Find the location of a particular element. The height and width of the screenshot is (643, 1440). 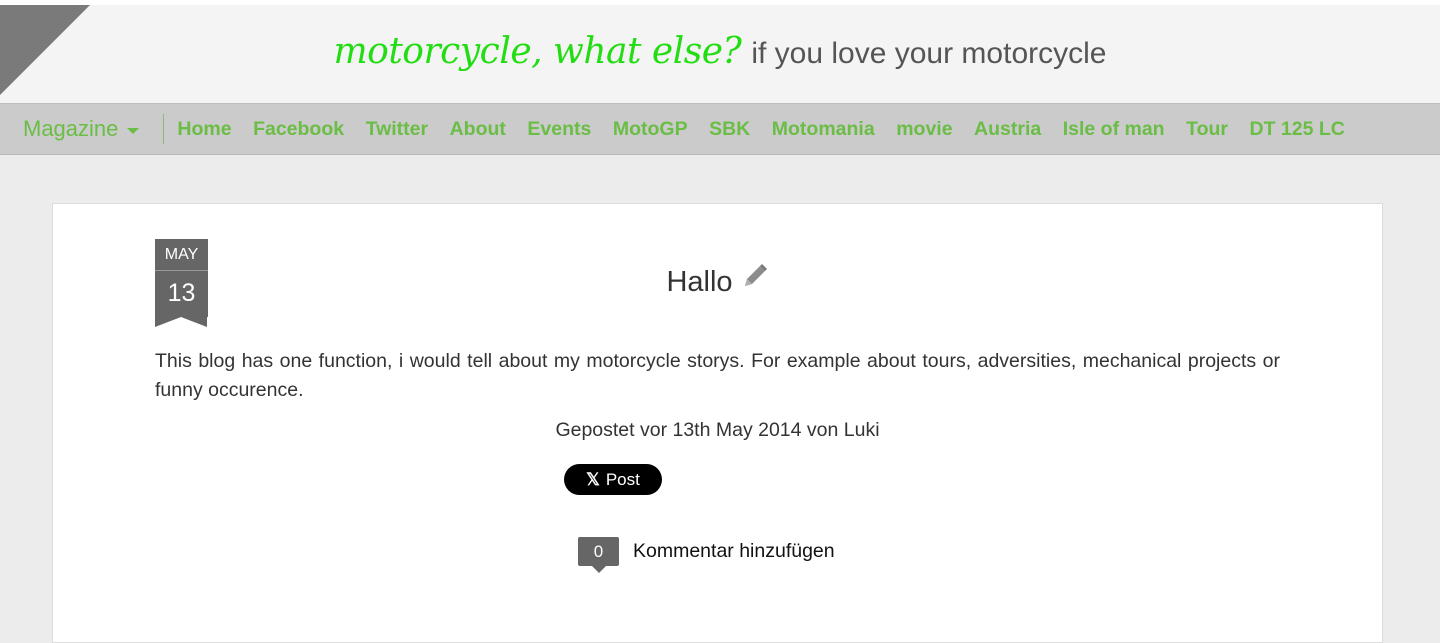

pencil-icon is located at coordinates (755, 280).